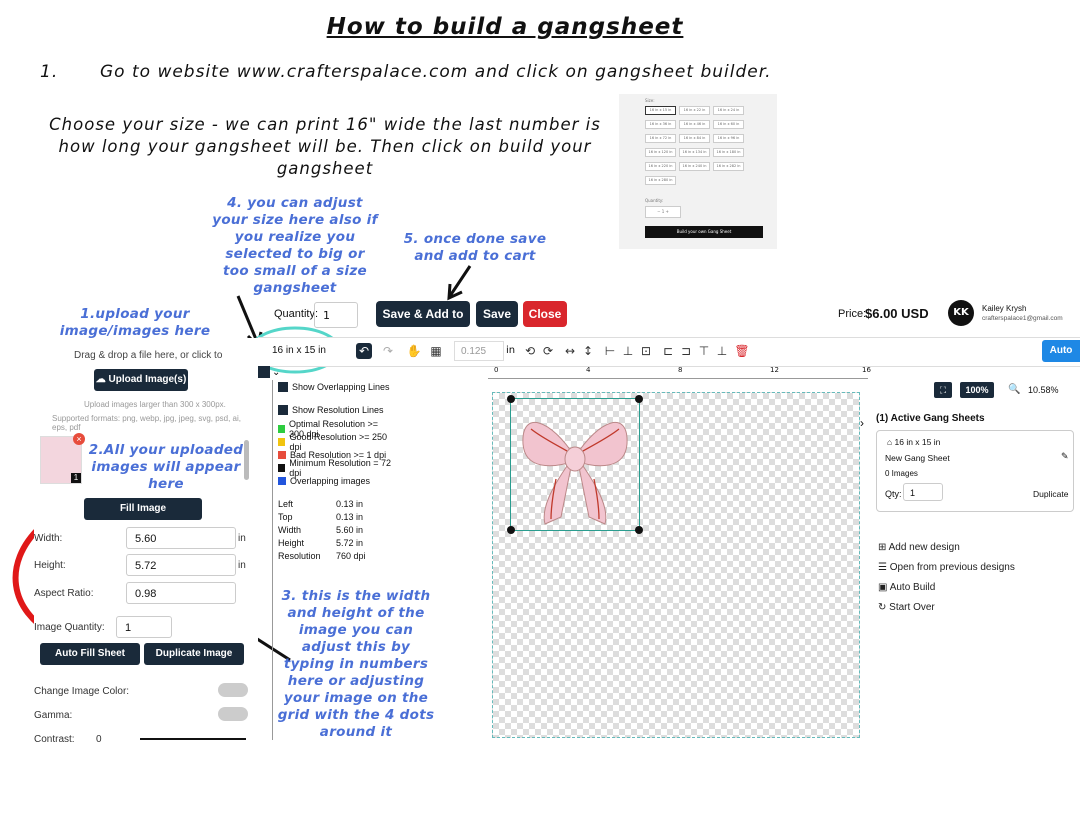 The height and width of the screenshot is (834, 1080). What do you see at coordinates (901, 473) in the screenshot?
I see `image-count: 0 Images` at bounding box center [901, 473].